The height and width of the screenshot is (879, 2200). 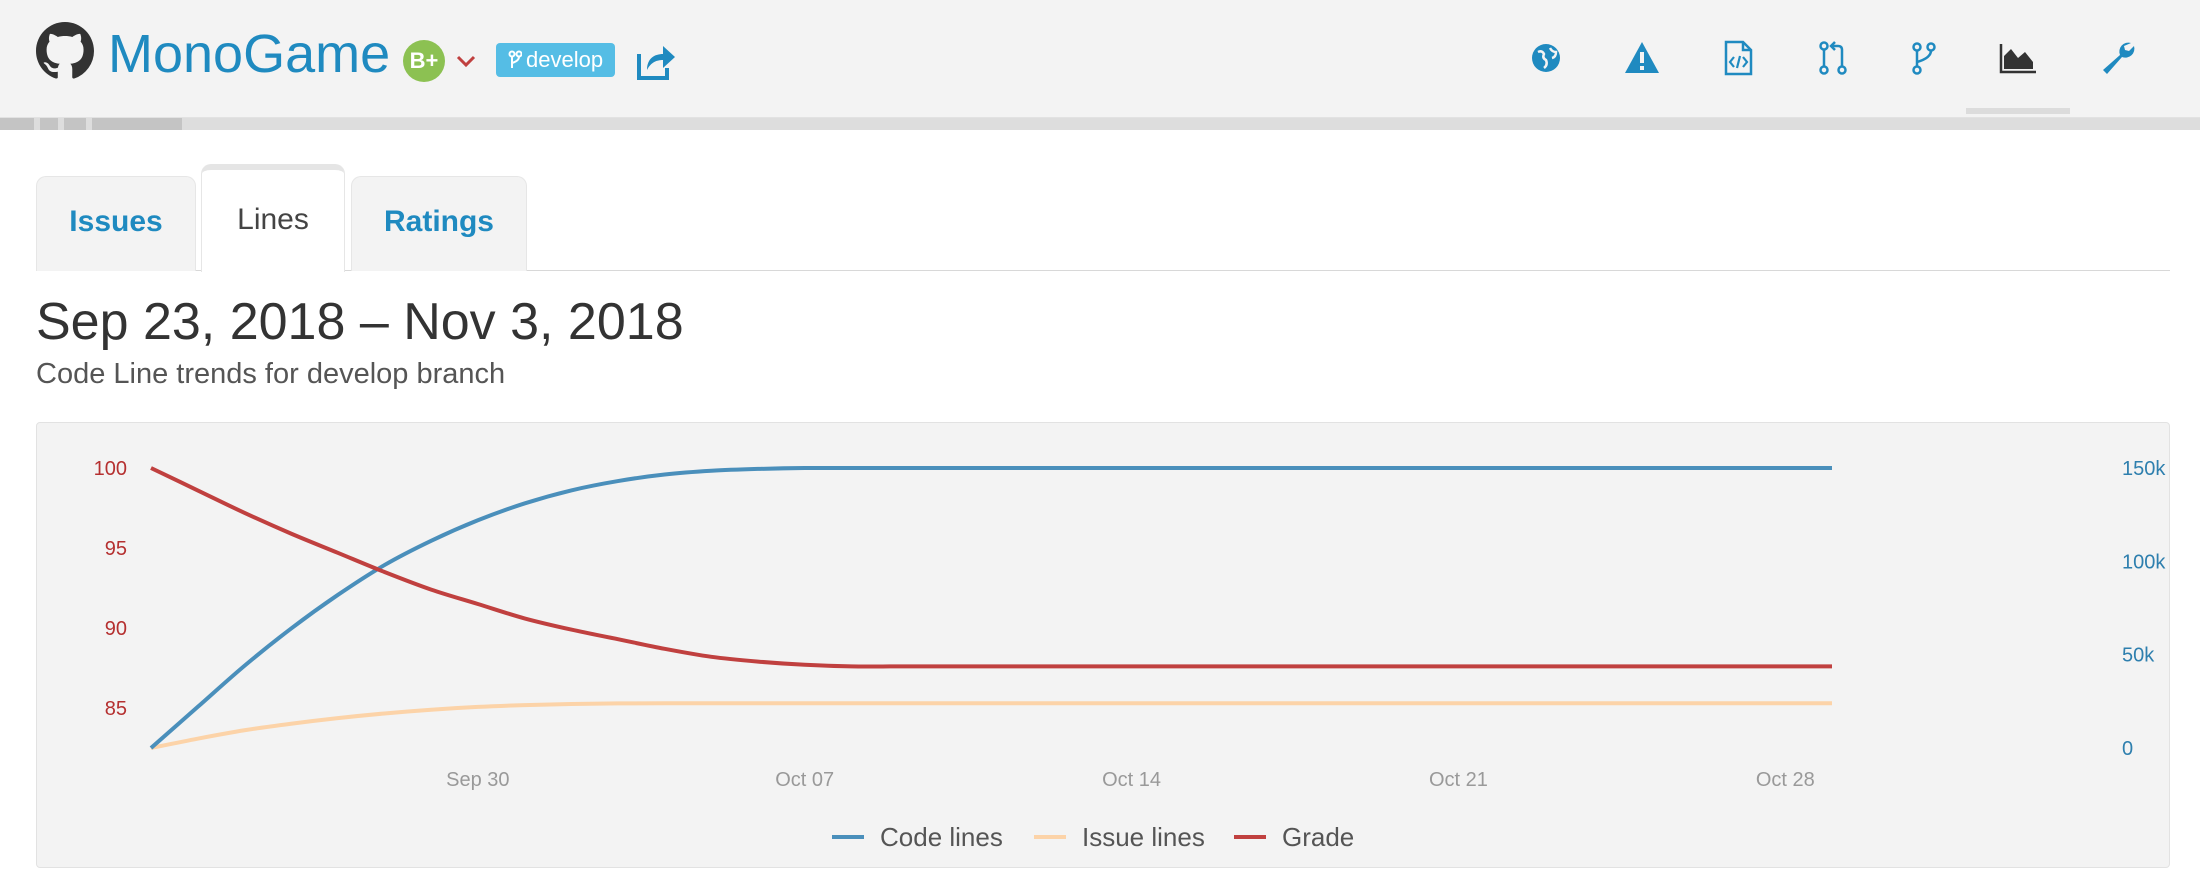 I want to click on series-line-issue-lines, so click(x=991, y=725).